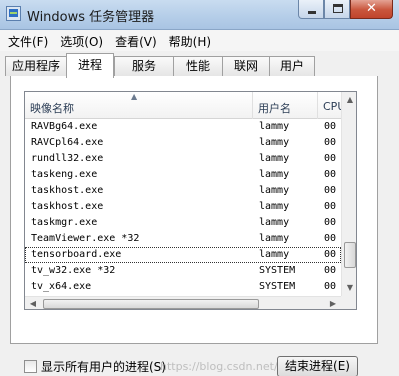 This screenshot has width=399, height=376. What do you see at coordinates (317, 366) in the screenshot?
I see `end-process-button: 结束进程(E)` at bounding box center [317, 366].